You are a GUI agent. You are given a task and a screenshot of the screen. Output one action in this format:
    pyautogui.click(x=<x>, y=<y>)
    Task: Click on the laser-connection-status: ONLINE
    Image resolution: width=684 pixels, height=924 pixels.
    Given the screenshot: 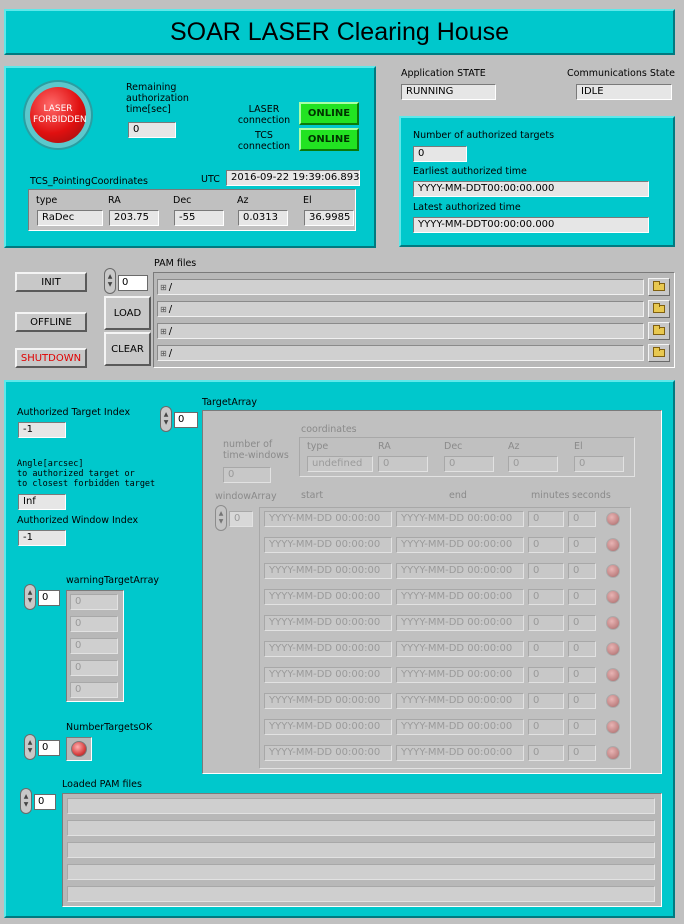 What is the action you would take?
    pyautogui.click(x=329, y=113)
    